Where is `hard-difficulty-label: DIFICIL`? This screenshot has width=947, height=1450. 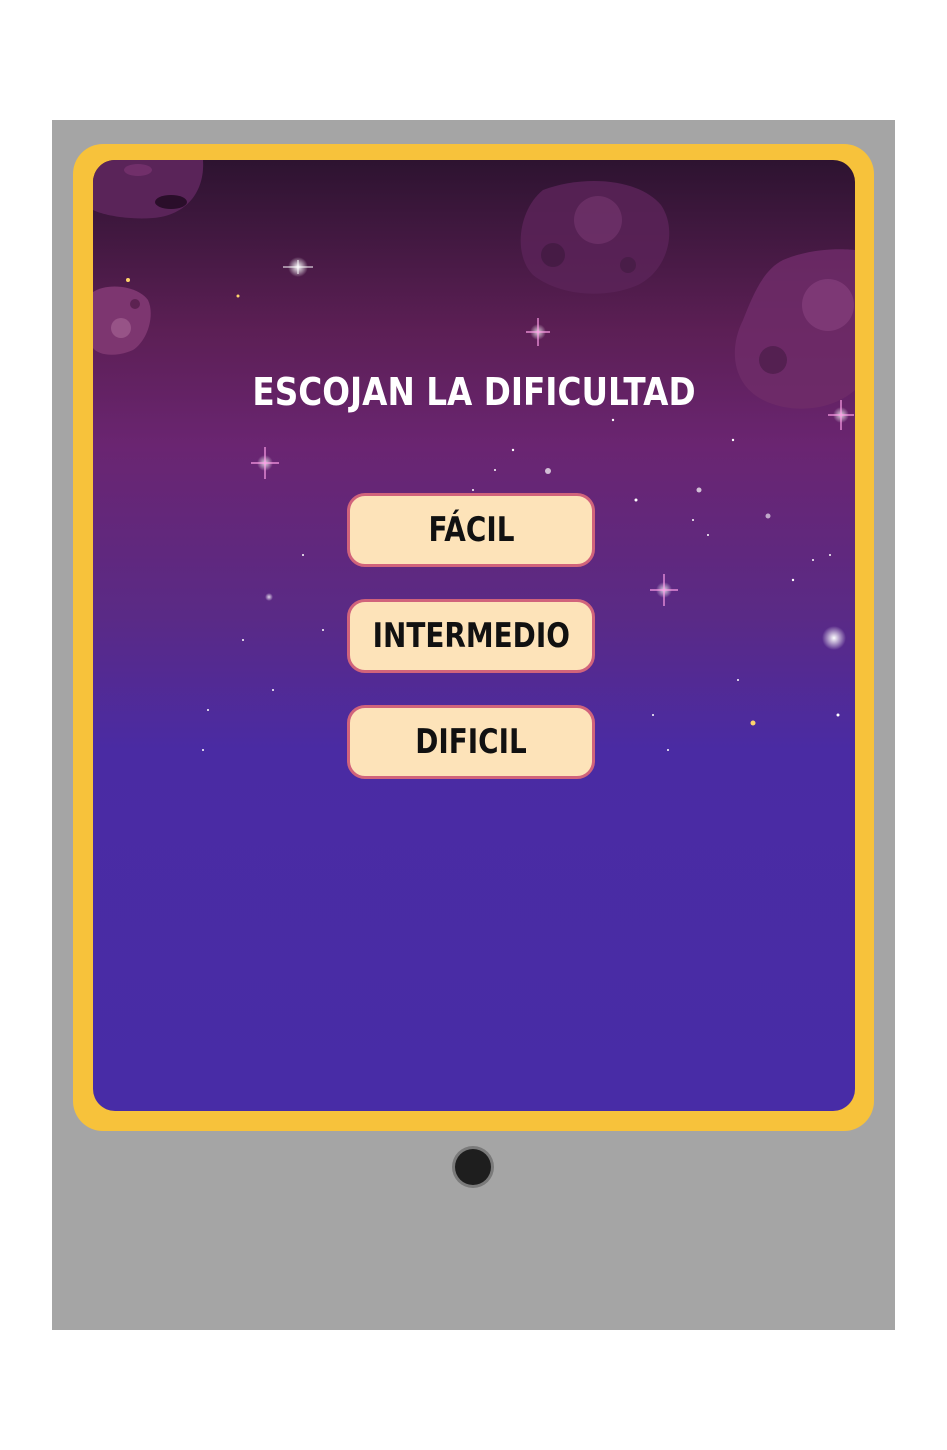 hard-difficulty-label: DIFICIL is located at coordinates (471, 742).